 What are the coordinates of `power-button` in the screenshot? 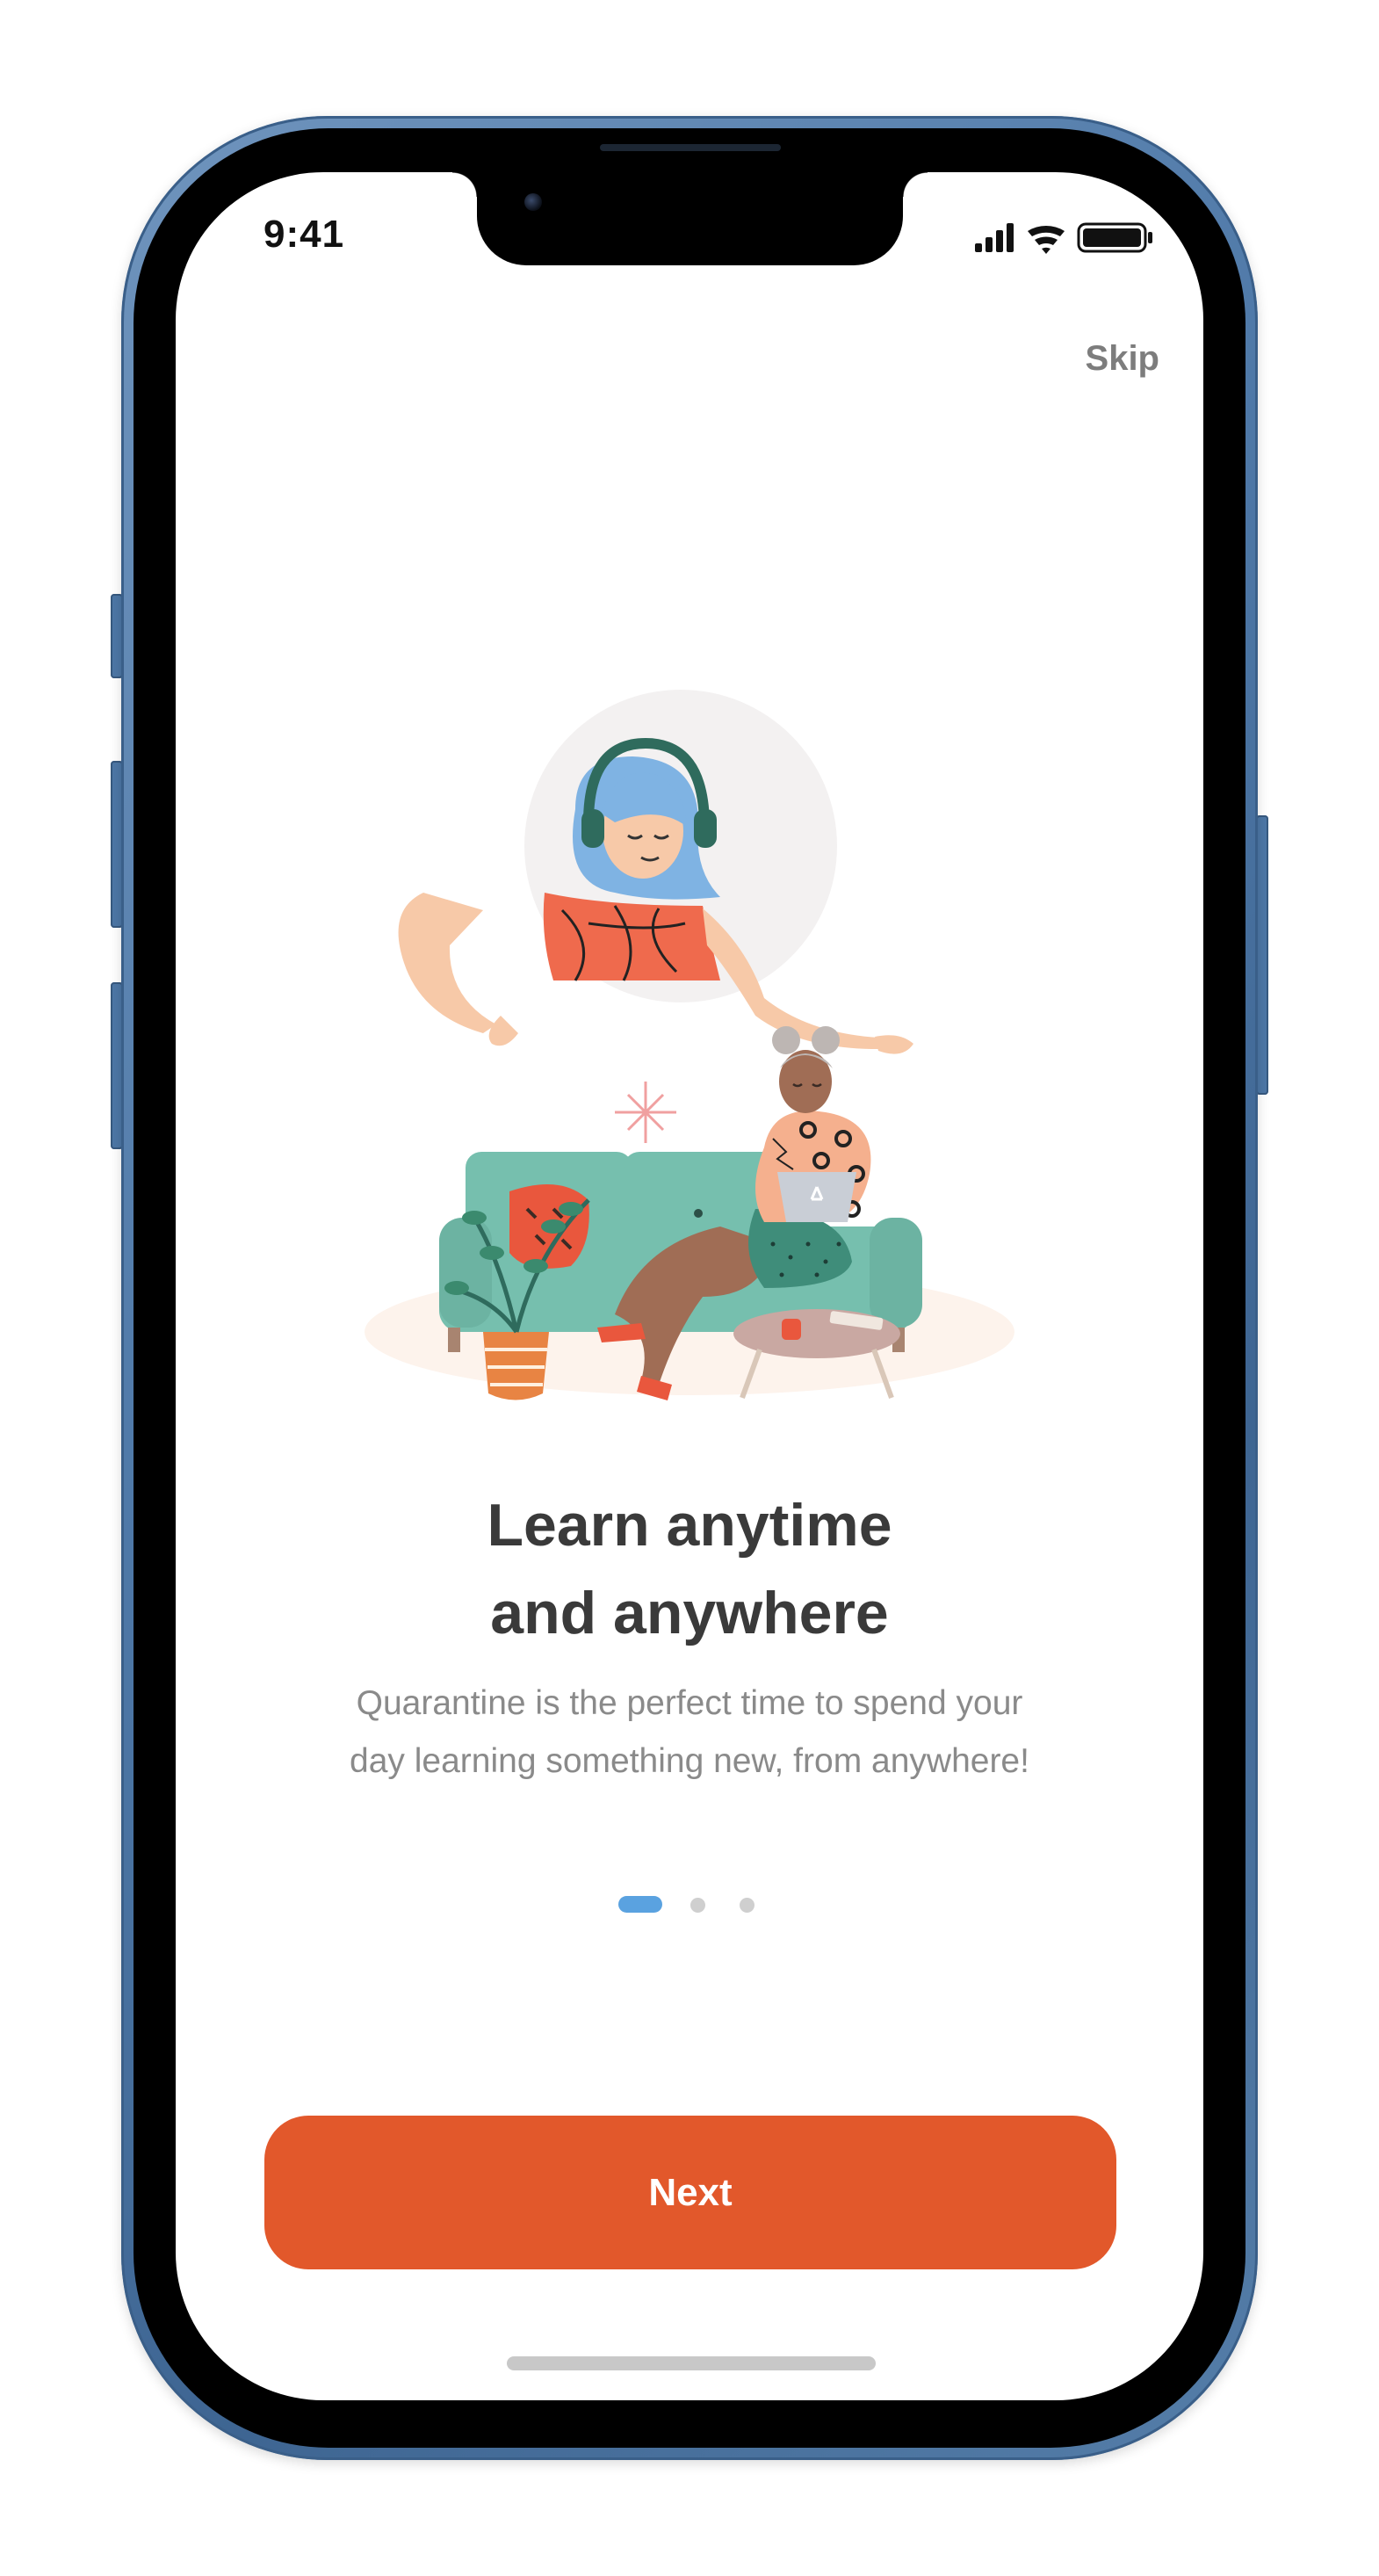 It's located at (1262, 955).